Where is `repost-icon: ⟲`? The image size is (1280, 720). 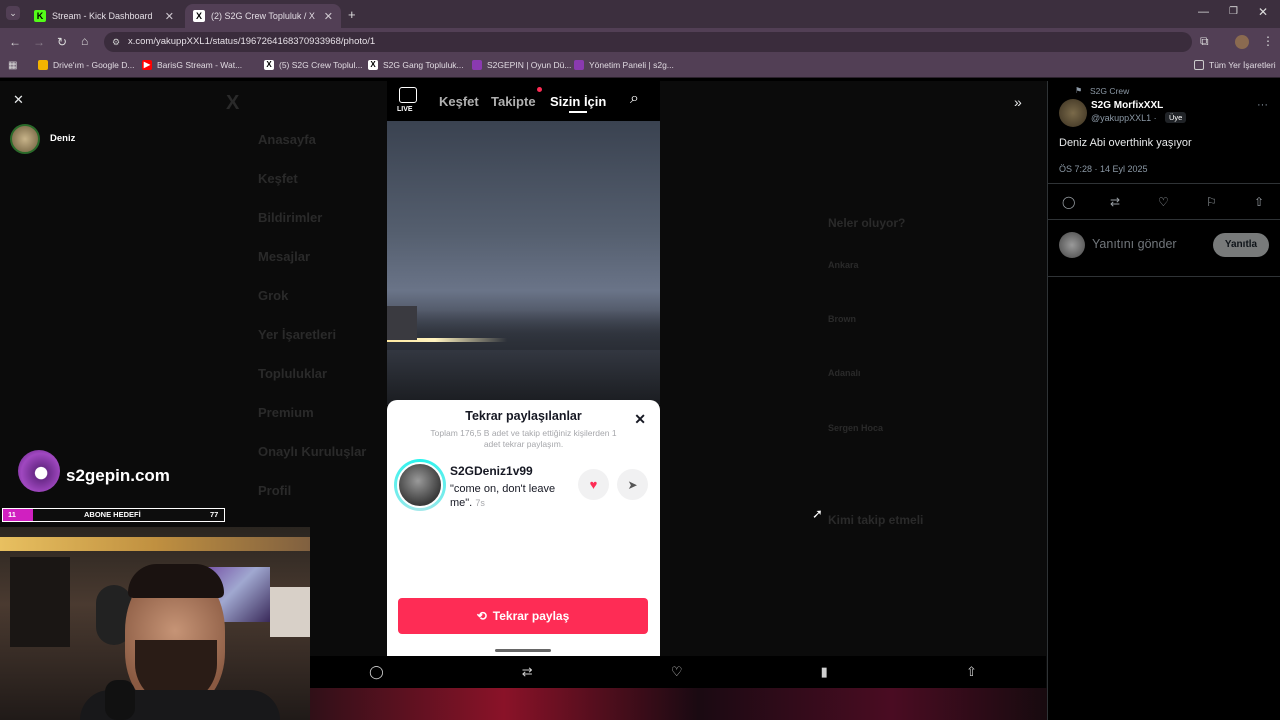
repost-icon: ⟲ is located at coordinates (481, 616).